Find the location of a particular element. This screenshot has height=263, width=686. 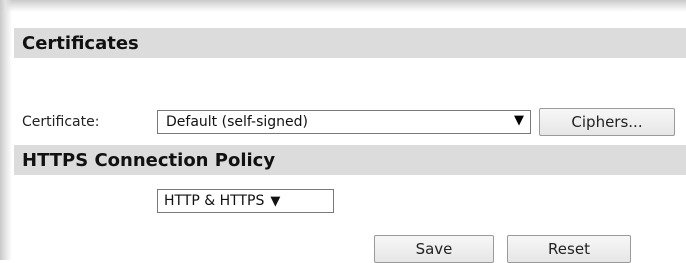

shadow-top-edge is located at coordinates (343, 6).